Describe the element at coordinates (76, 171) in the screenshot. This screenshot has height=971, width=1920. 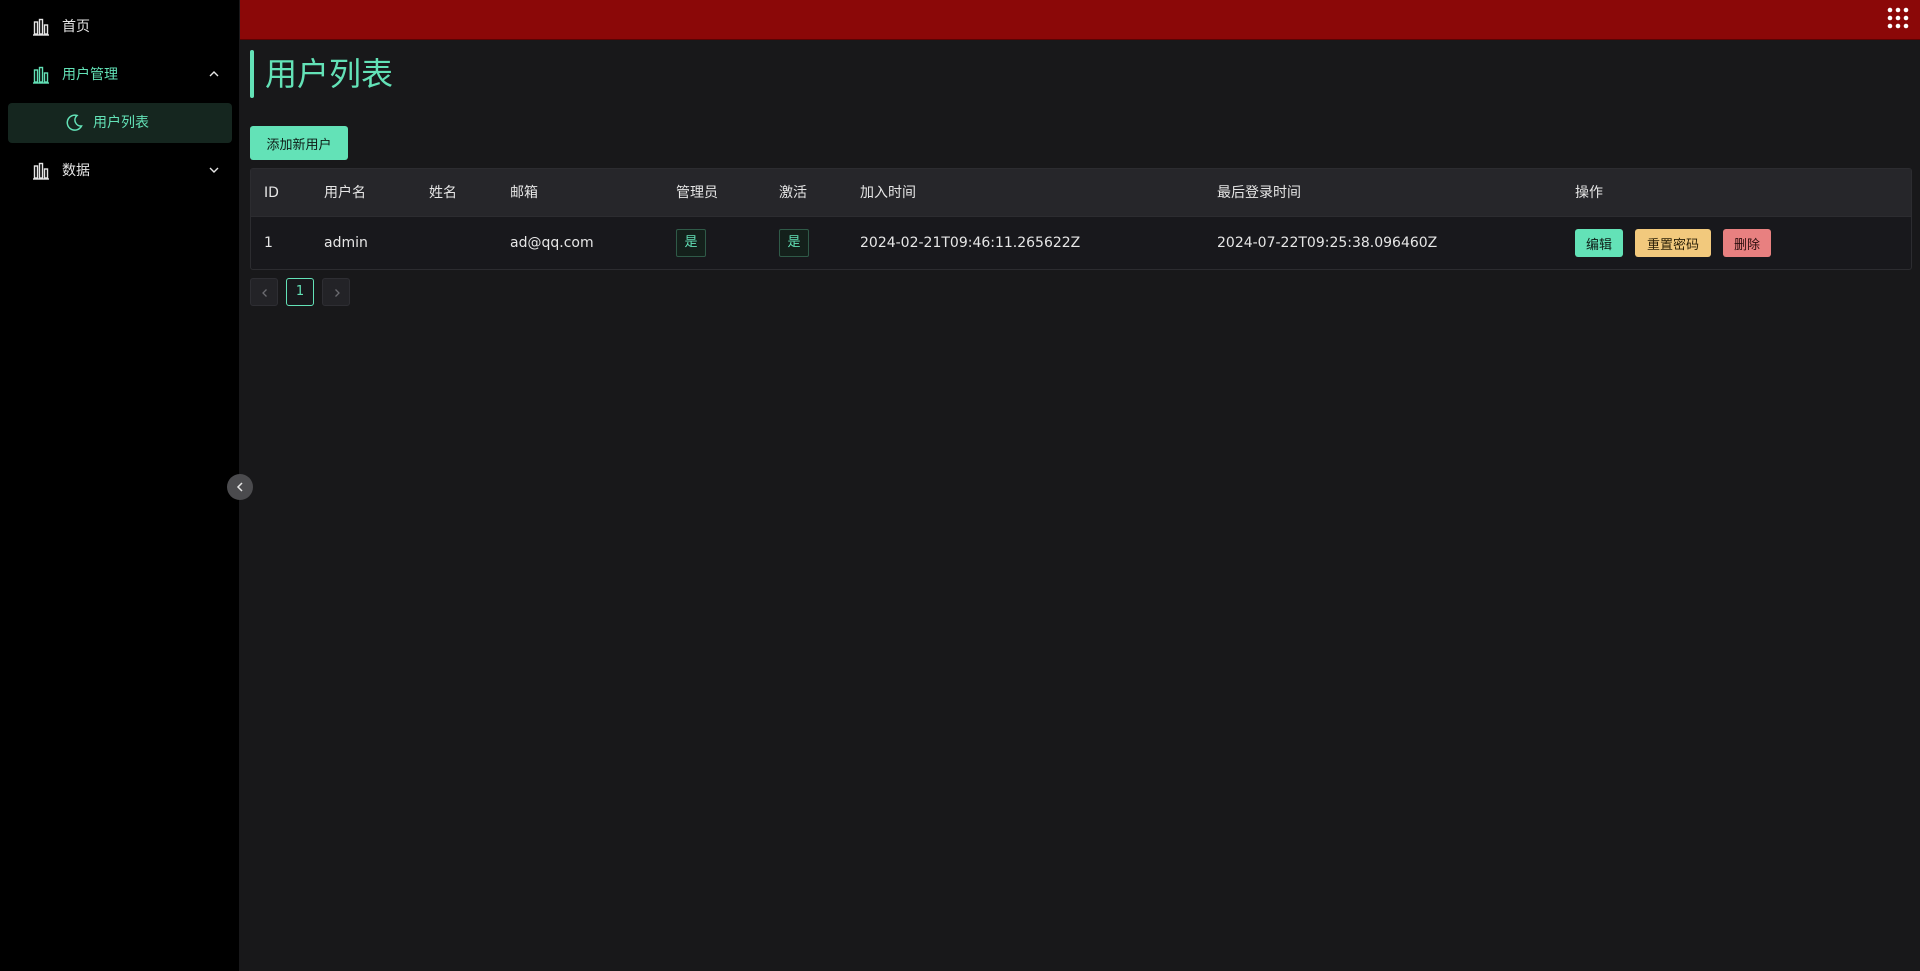
I see `sidebar-item-label: 数据` at that location.